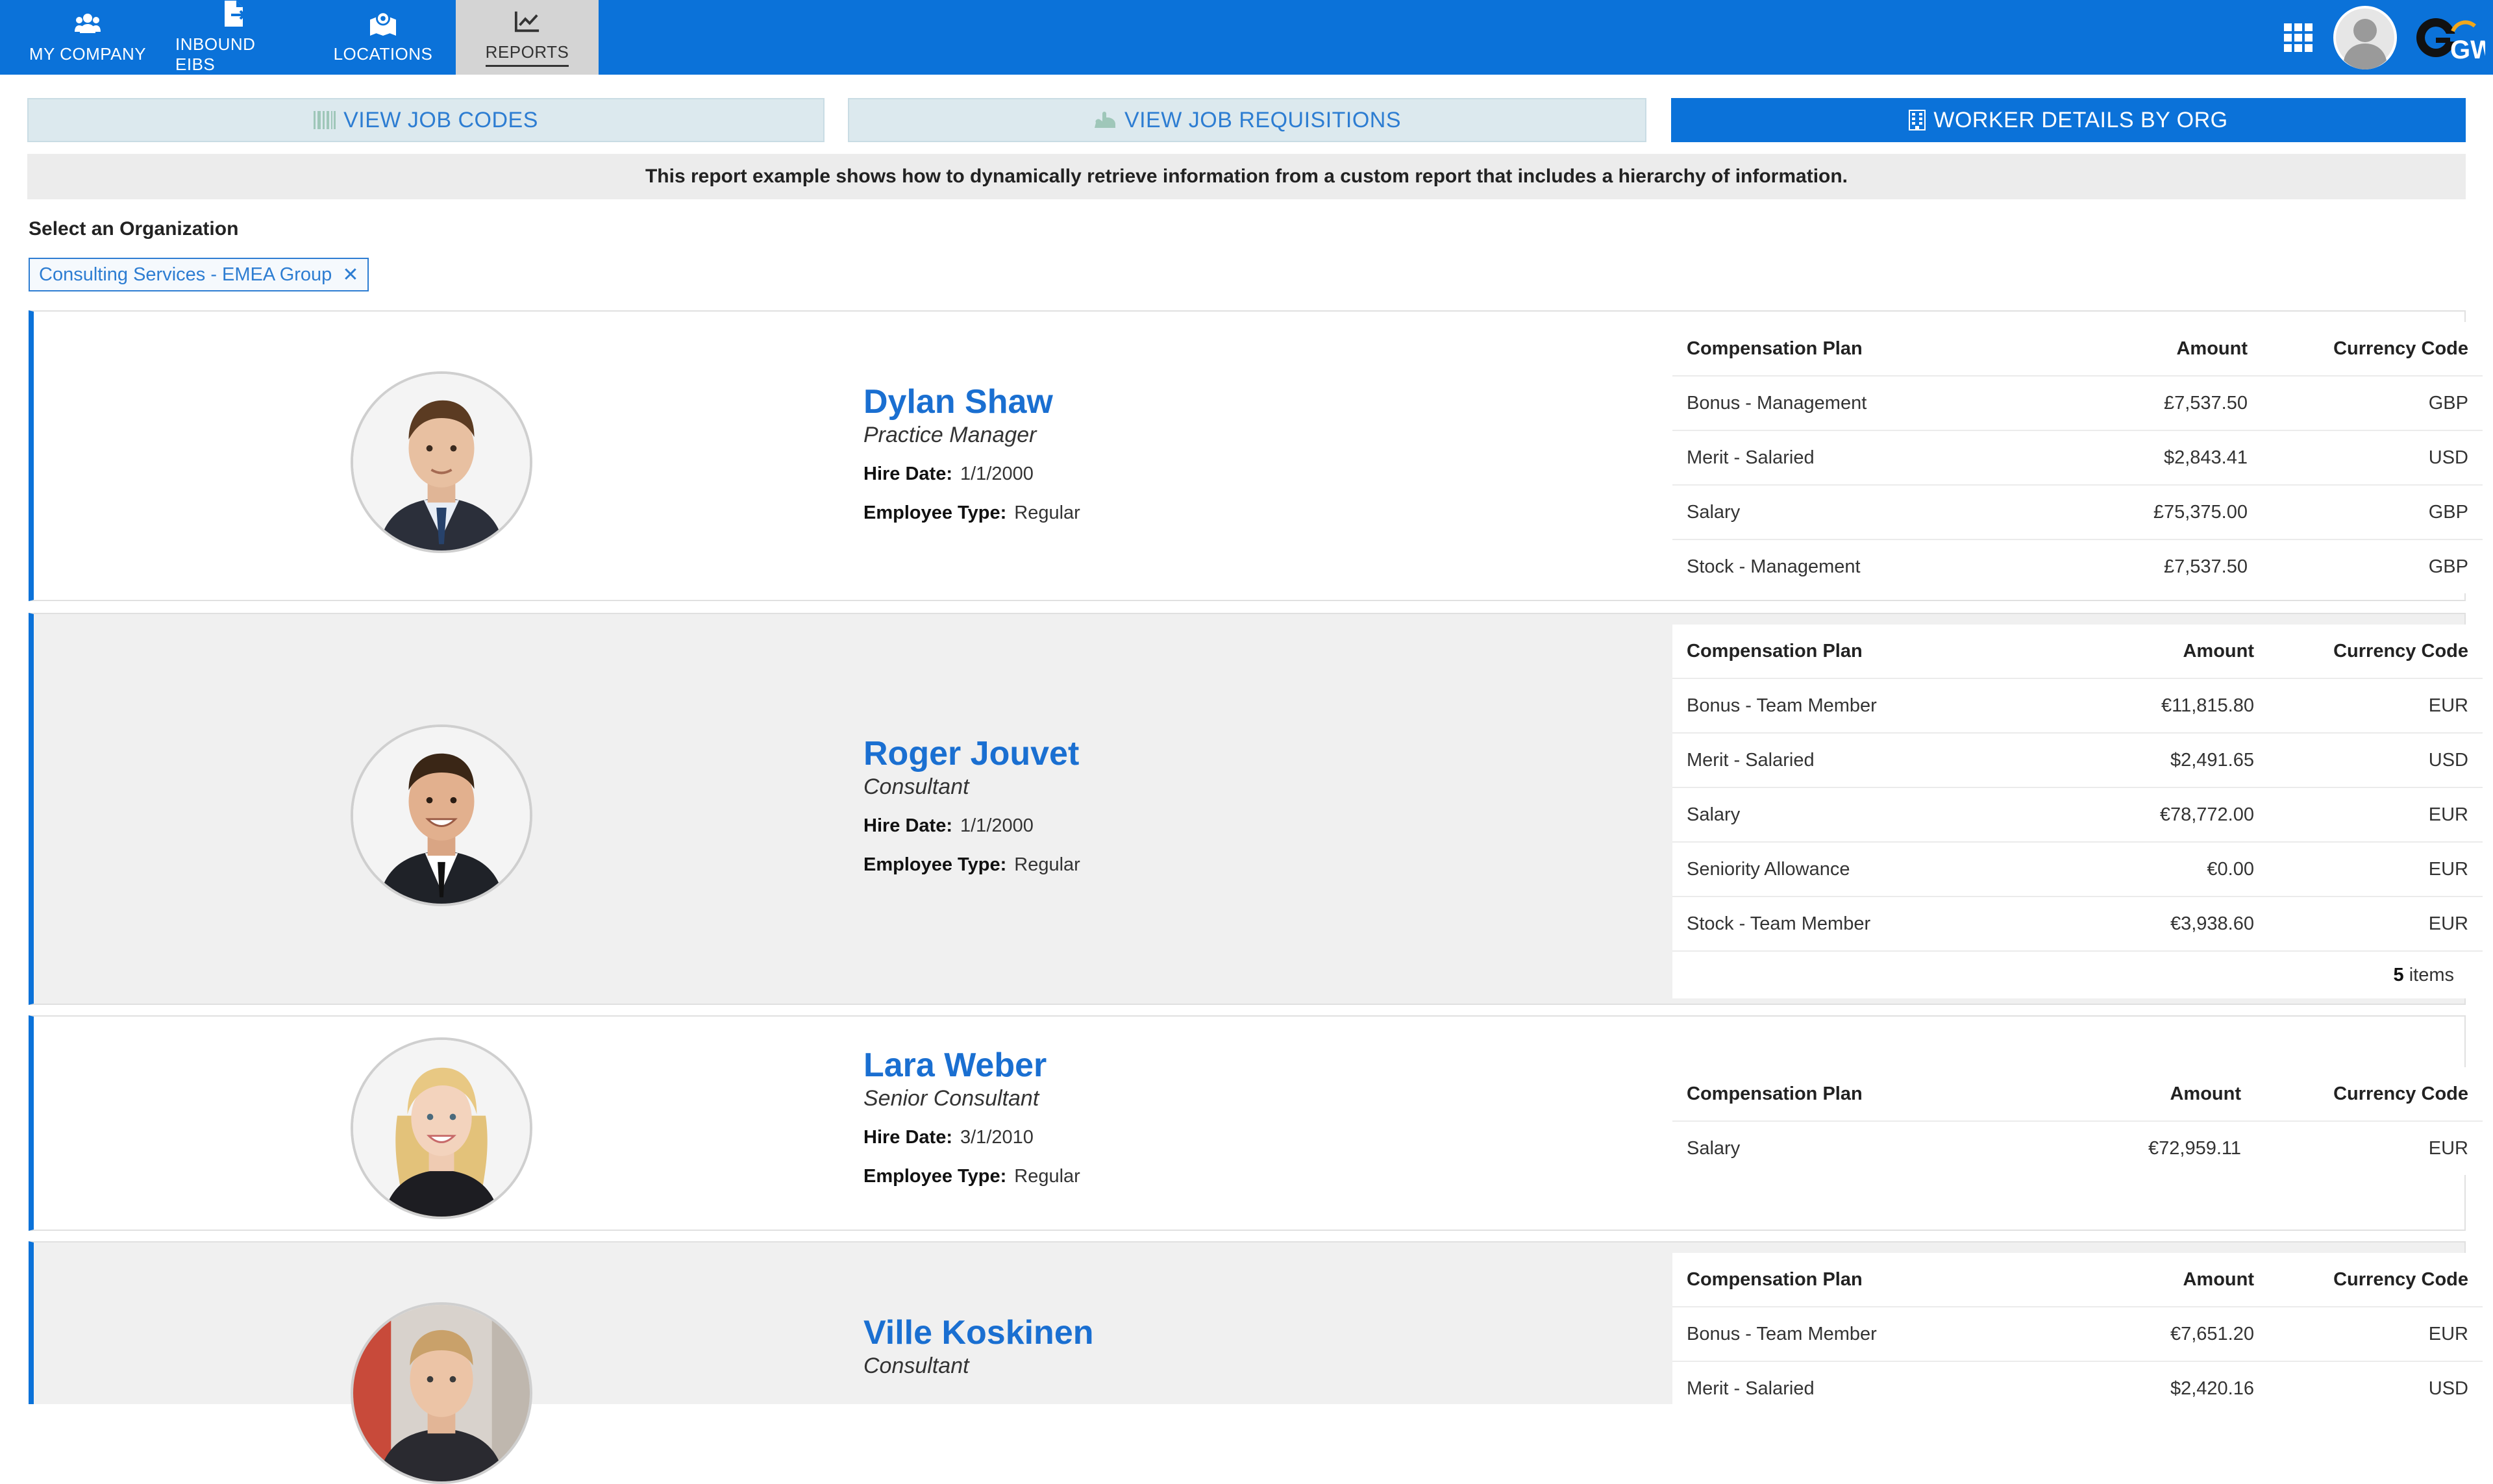 Image resolution: width=2493 pixels, height=1484 pixels. I want to click on apps-grid-button, so click(2298, 37).